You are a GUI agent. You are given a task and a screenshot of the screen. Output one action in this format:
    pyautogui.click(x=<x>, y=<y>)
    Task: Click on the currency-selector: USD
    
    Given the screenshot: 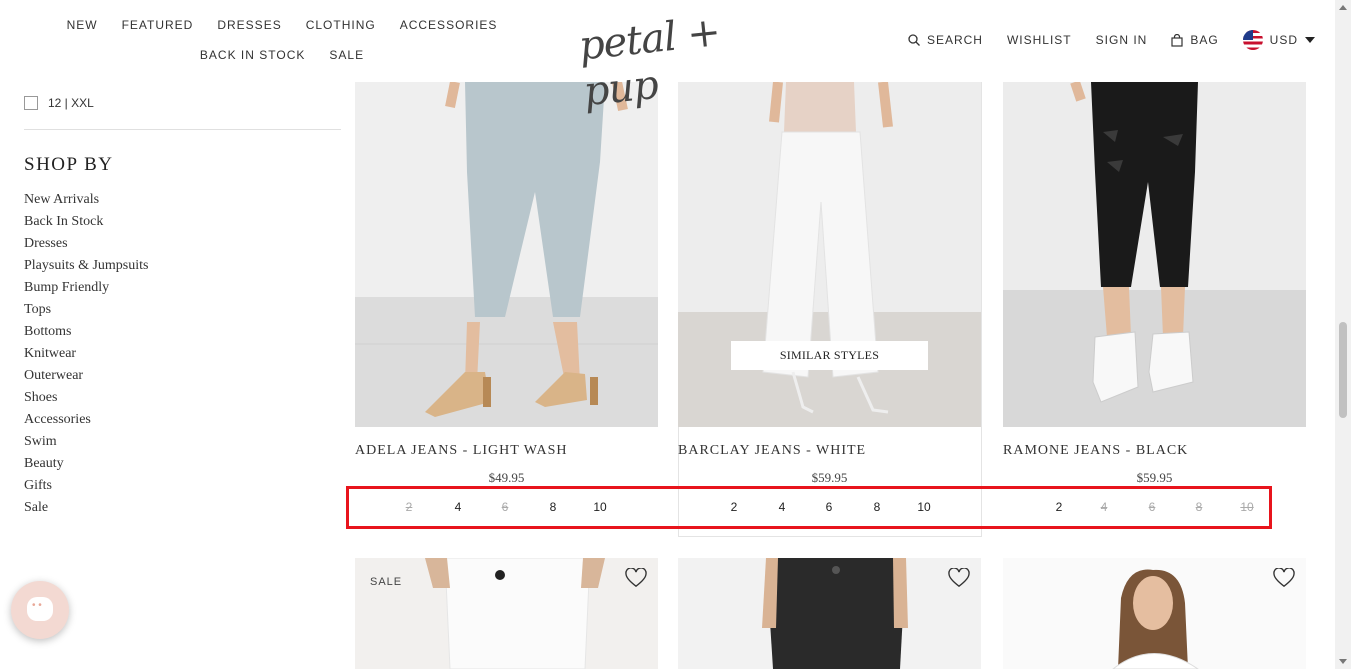 What is the action you would take?
    pyautogui.click(x=1278, y=40)
    